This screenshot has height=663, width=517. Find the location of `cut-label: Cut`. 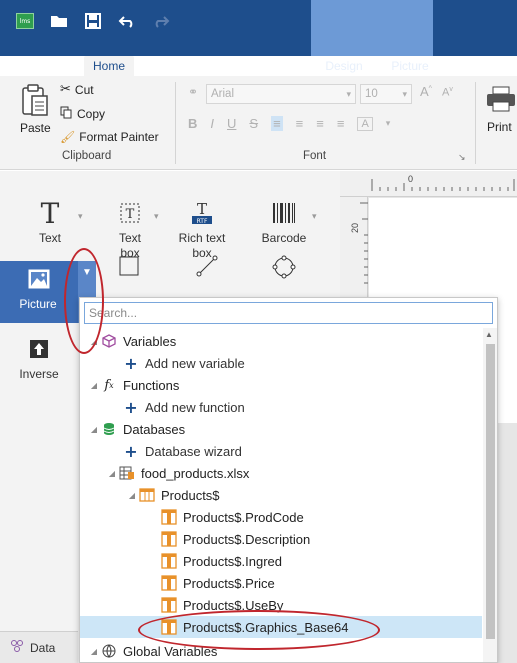

cut-label: Cut is located at coordinates (84, 89).